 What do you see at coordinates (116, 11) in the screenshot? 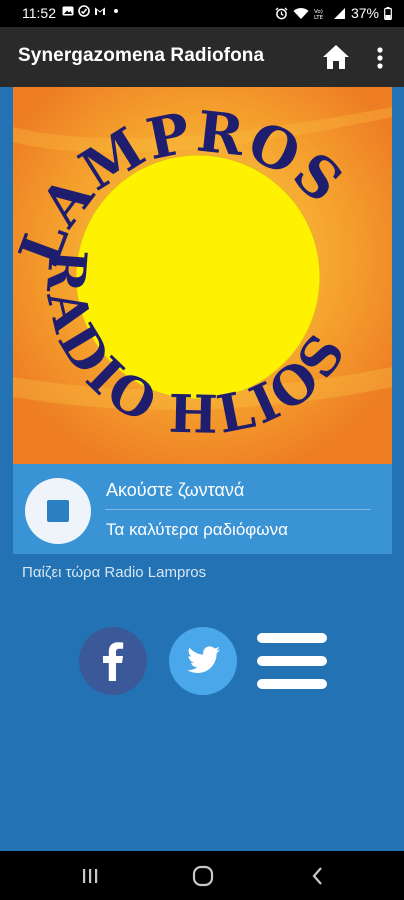
I see `dot-icon` at bounding box center [116, 11].